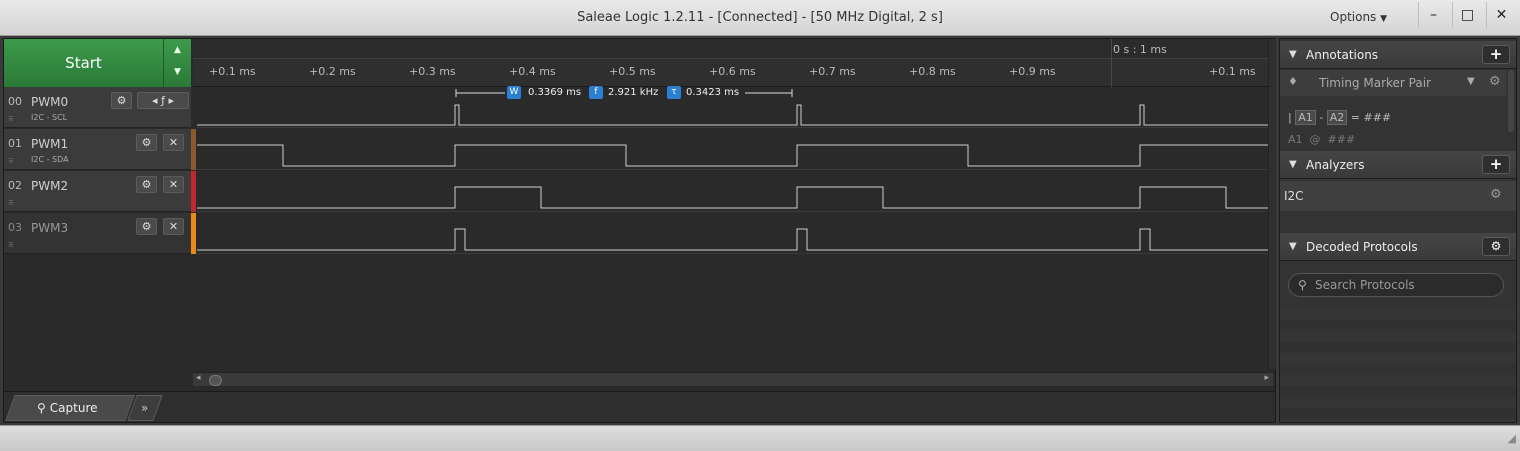  Describe the element at coordinates (1335, 165) in the screenshot. I see `analyzers-title: Analyzers` at that location.